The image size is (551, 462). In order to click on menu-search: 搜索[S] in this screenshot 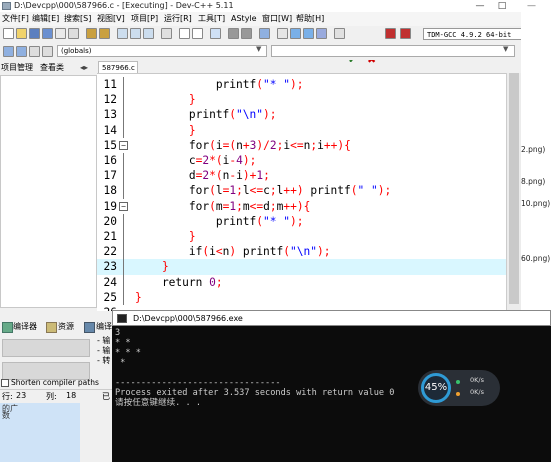, I will do `click(77, 19)`.